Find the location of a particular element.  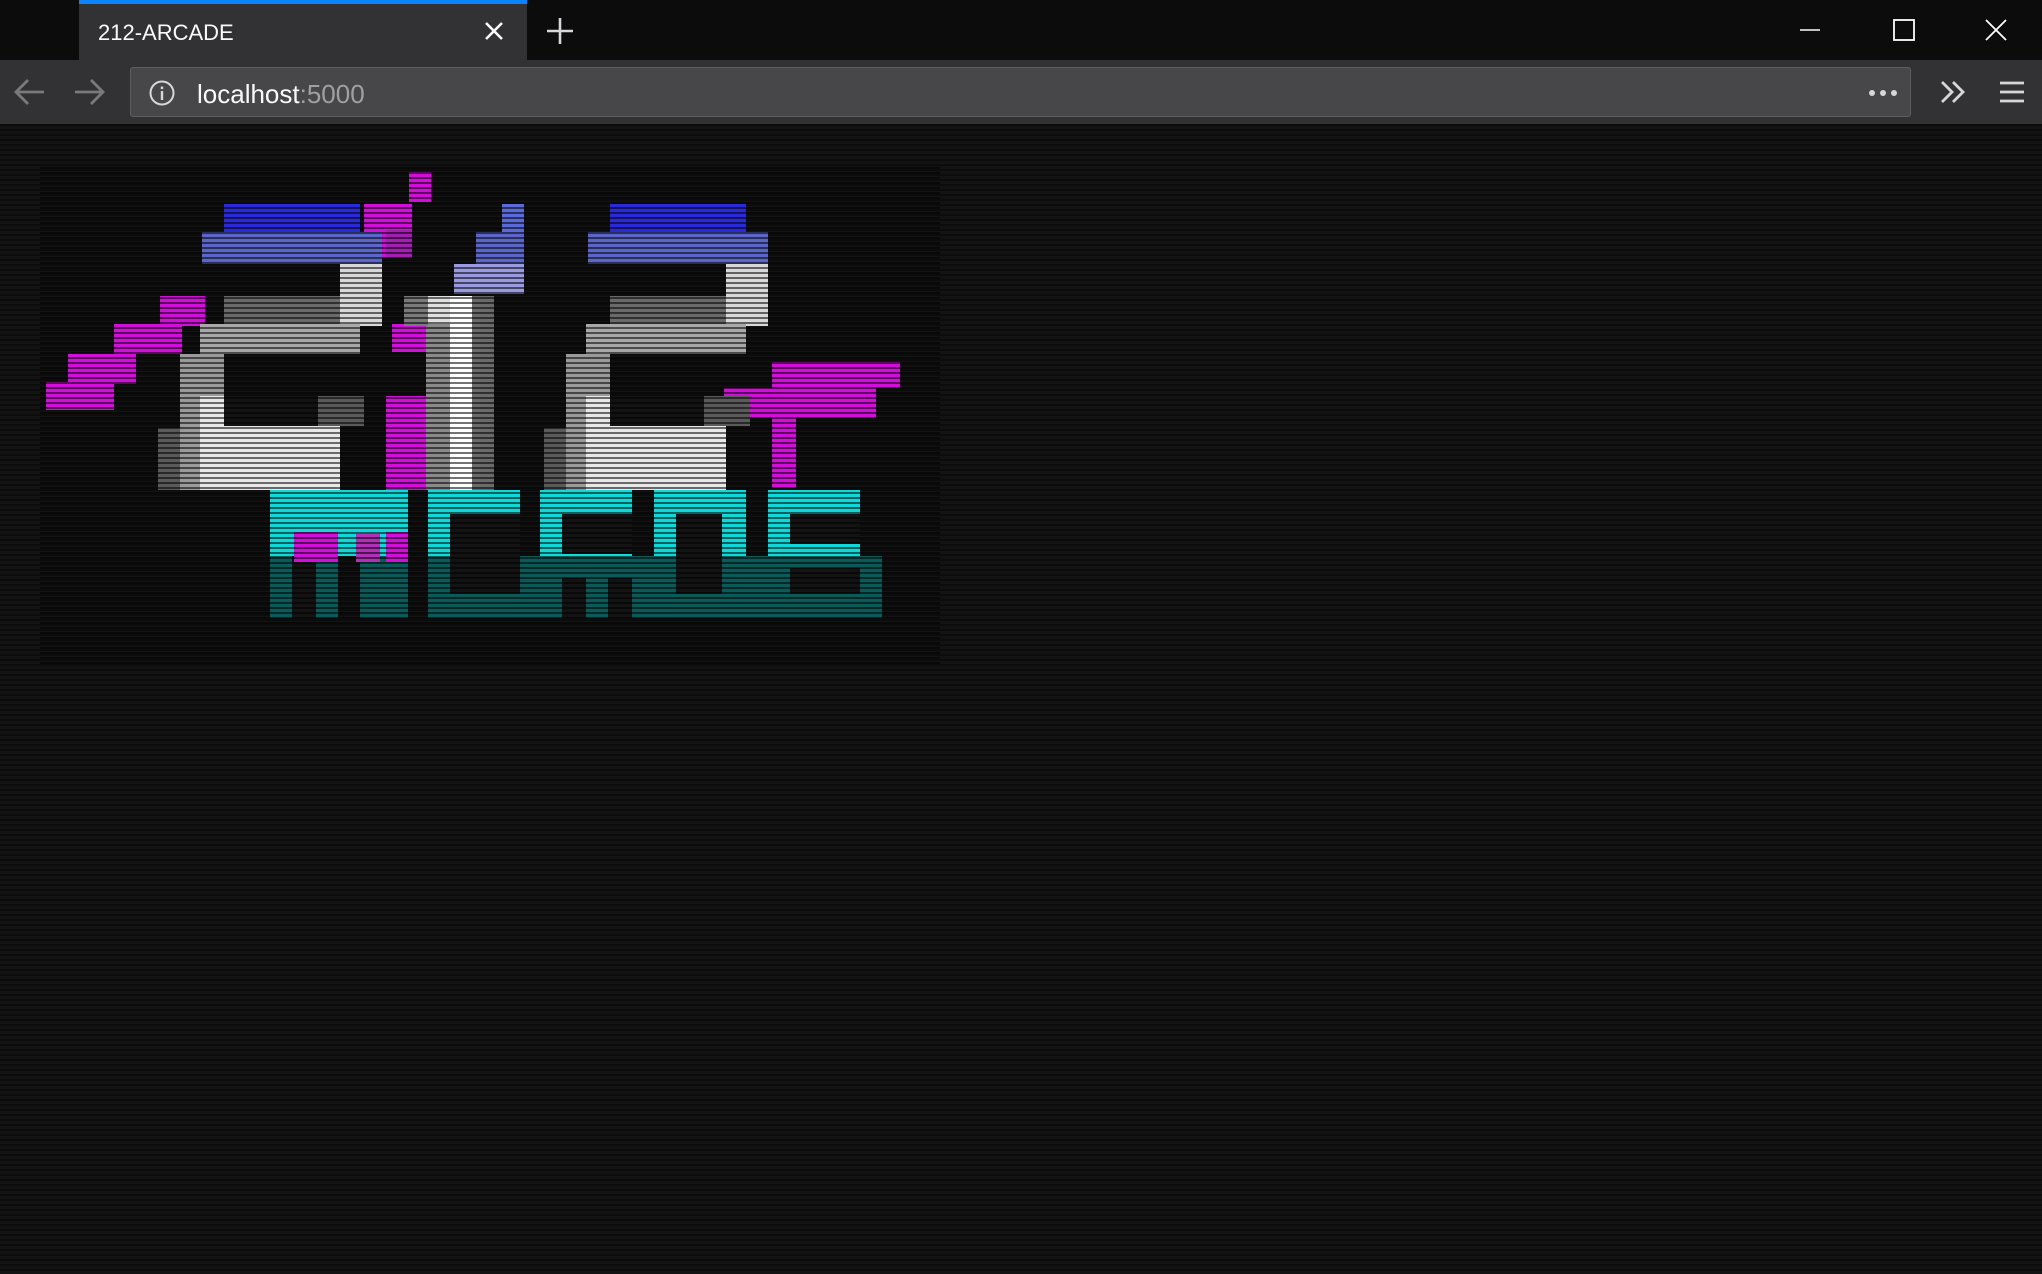

close-icon is located at coordinates (494, 31).